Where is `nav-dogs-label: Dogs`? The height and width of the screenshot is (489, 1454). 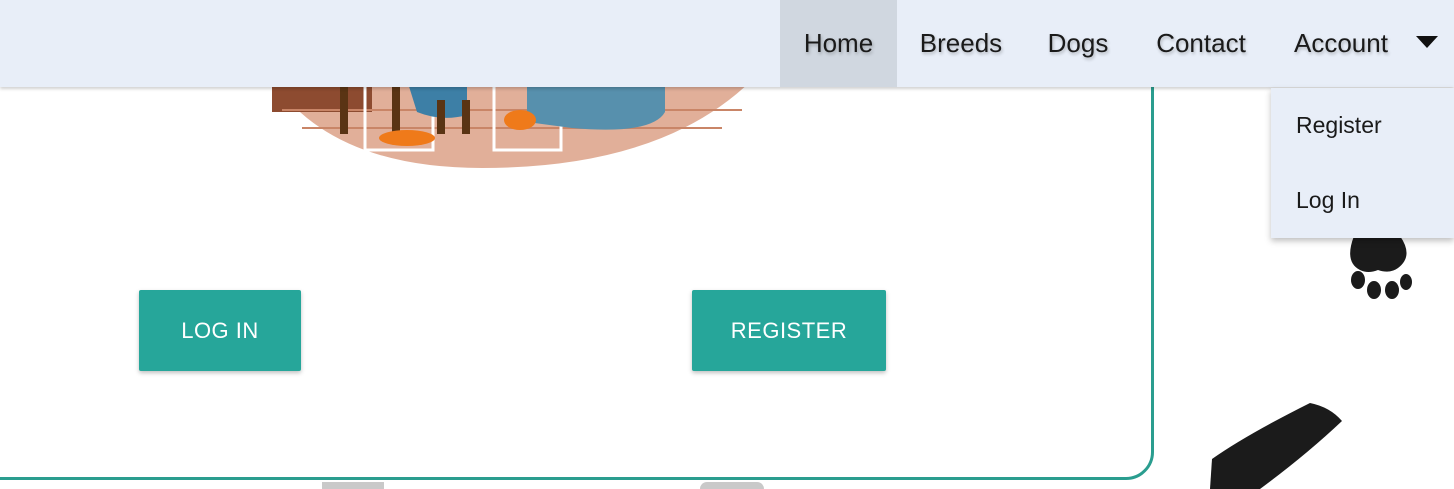
nav-dogs-label: Dogs is located at coordinates (1078, 43).